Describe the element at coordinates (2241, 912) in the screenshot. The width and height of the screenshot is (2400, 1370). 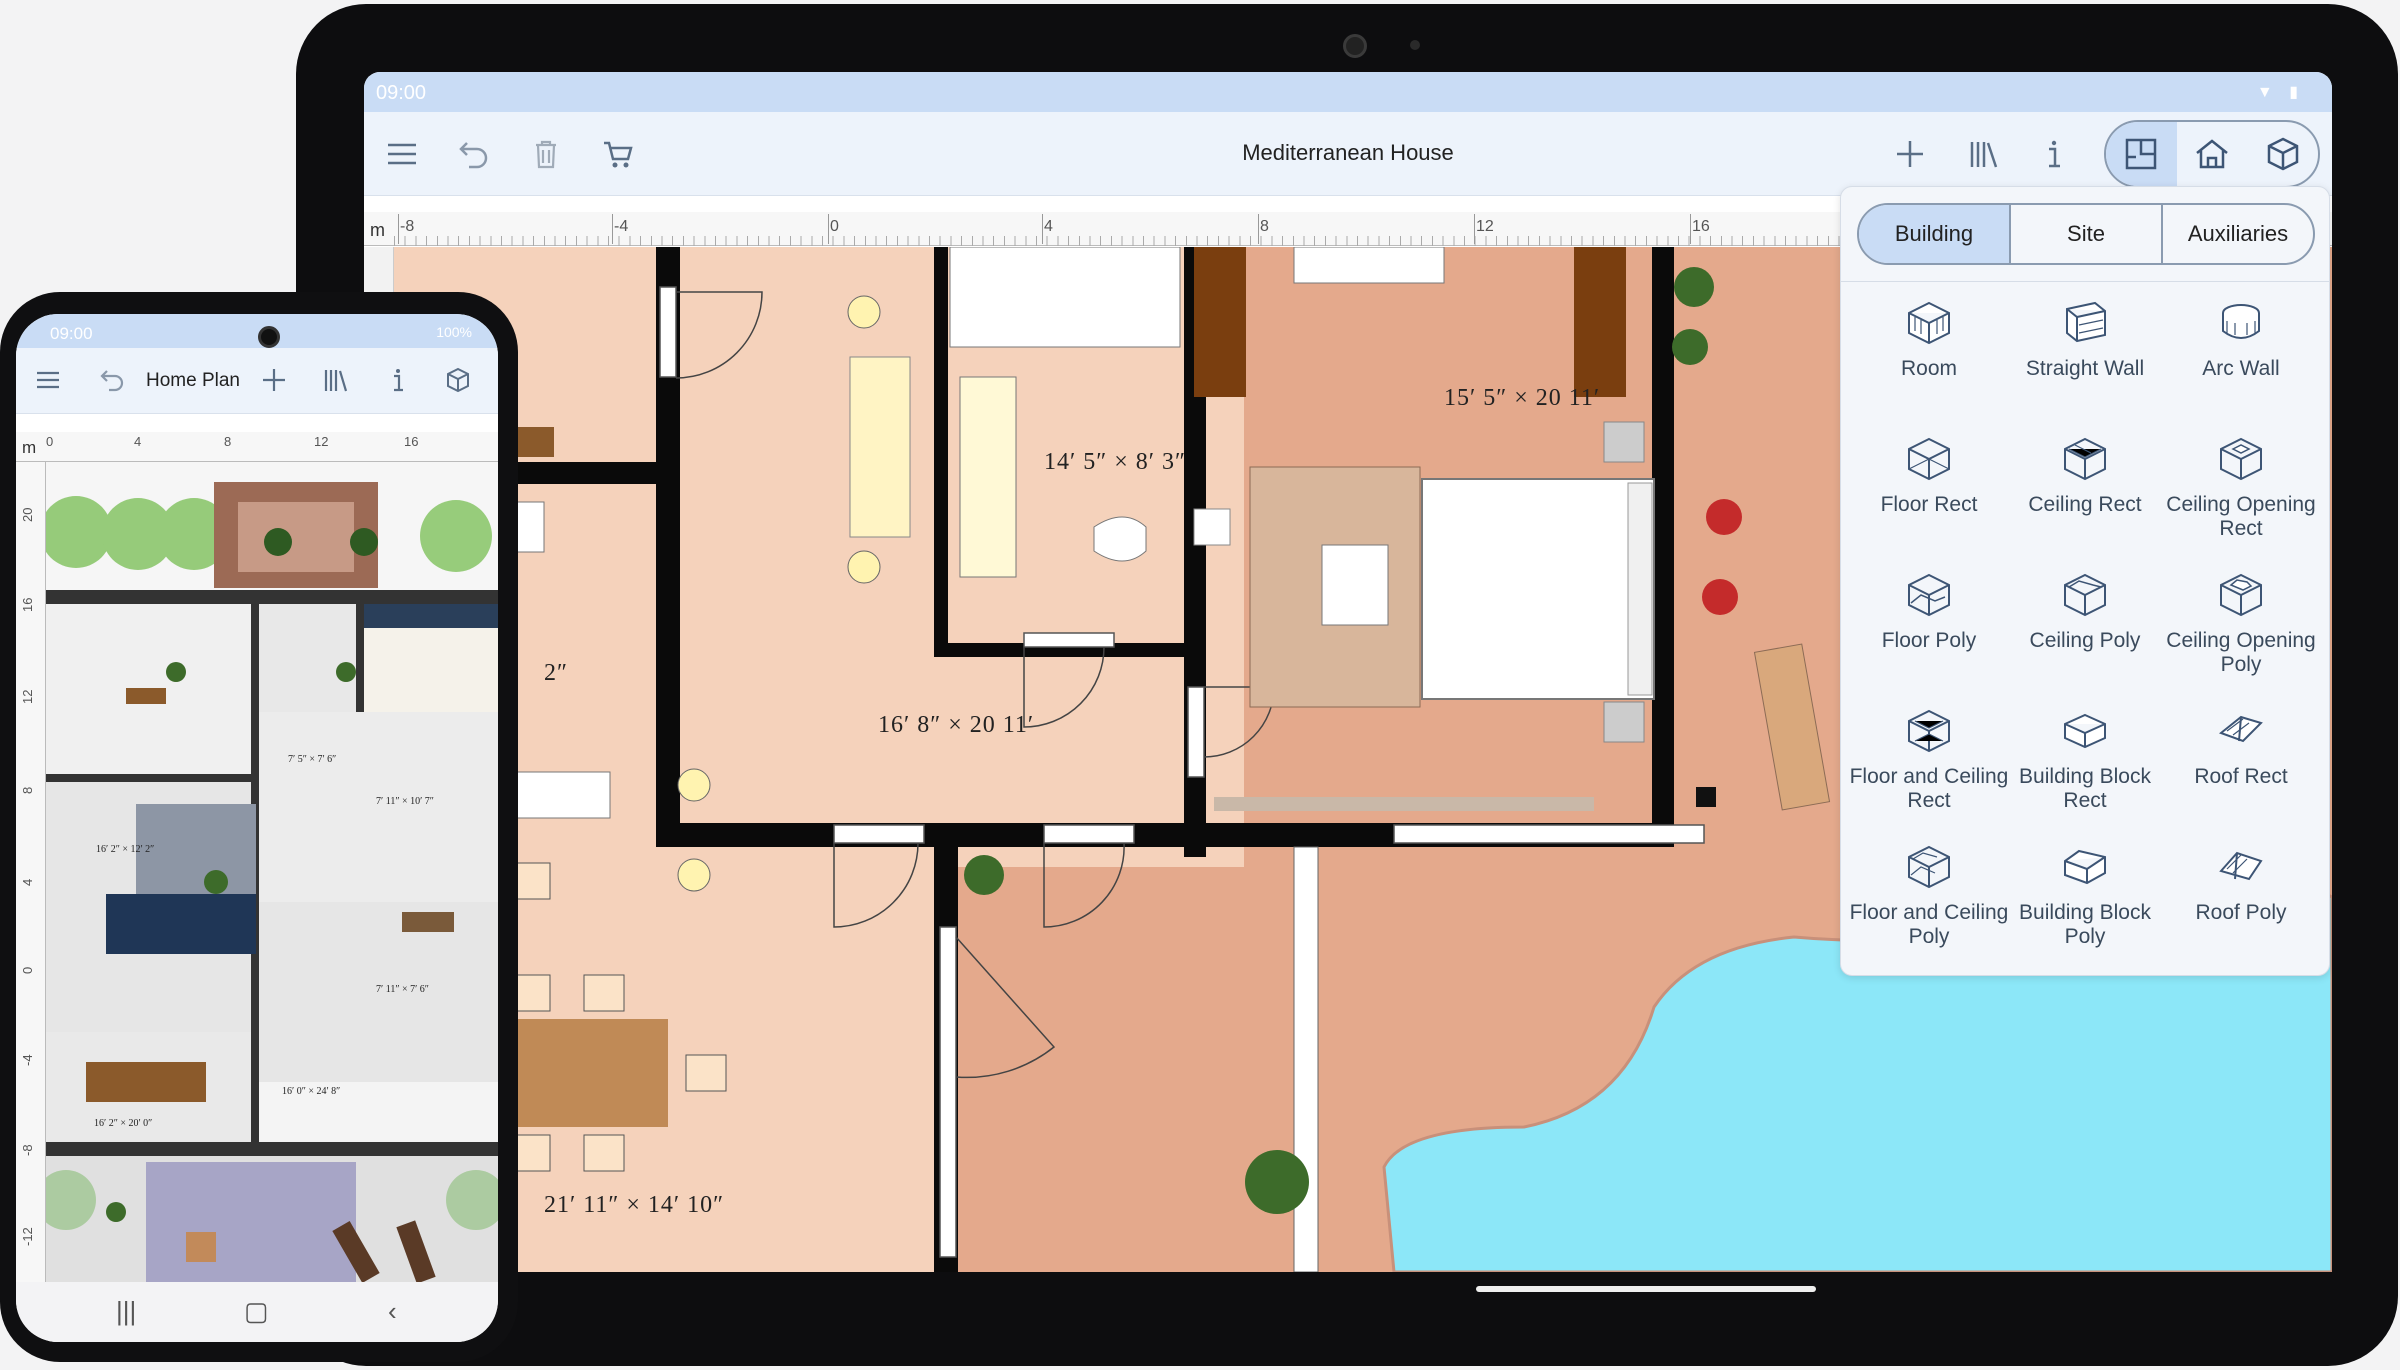
I see `tool-label: Roof Poly` at that location.